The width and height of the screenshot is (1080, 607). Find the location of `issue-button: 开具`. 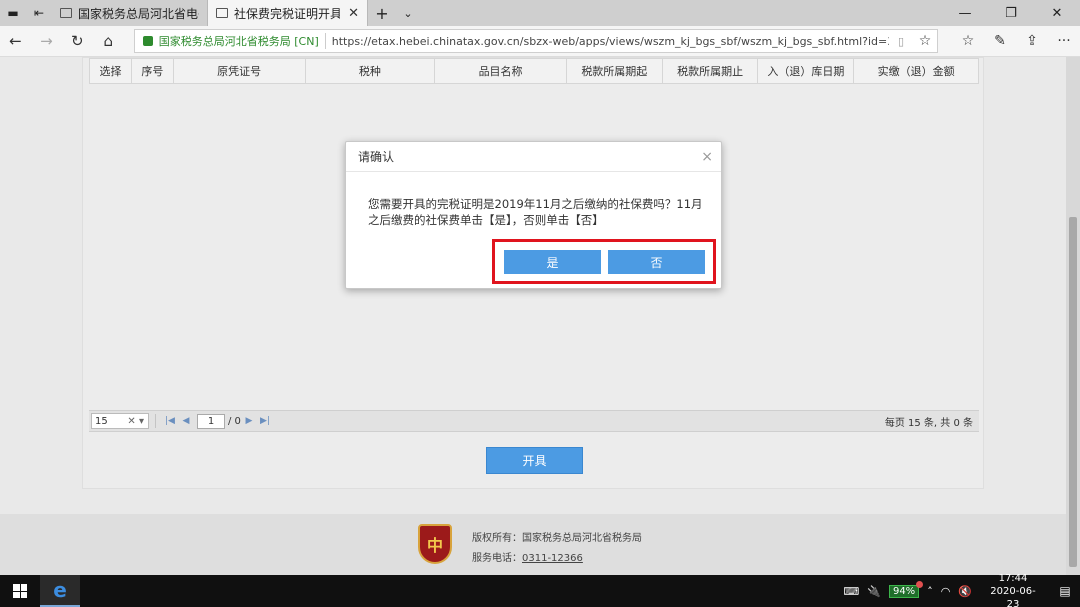

issue-button: 开具 is located at coordinates (534, 460).